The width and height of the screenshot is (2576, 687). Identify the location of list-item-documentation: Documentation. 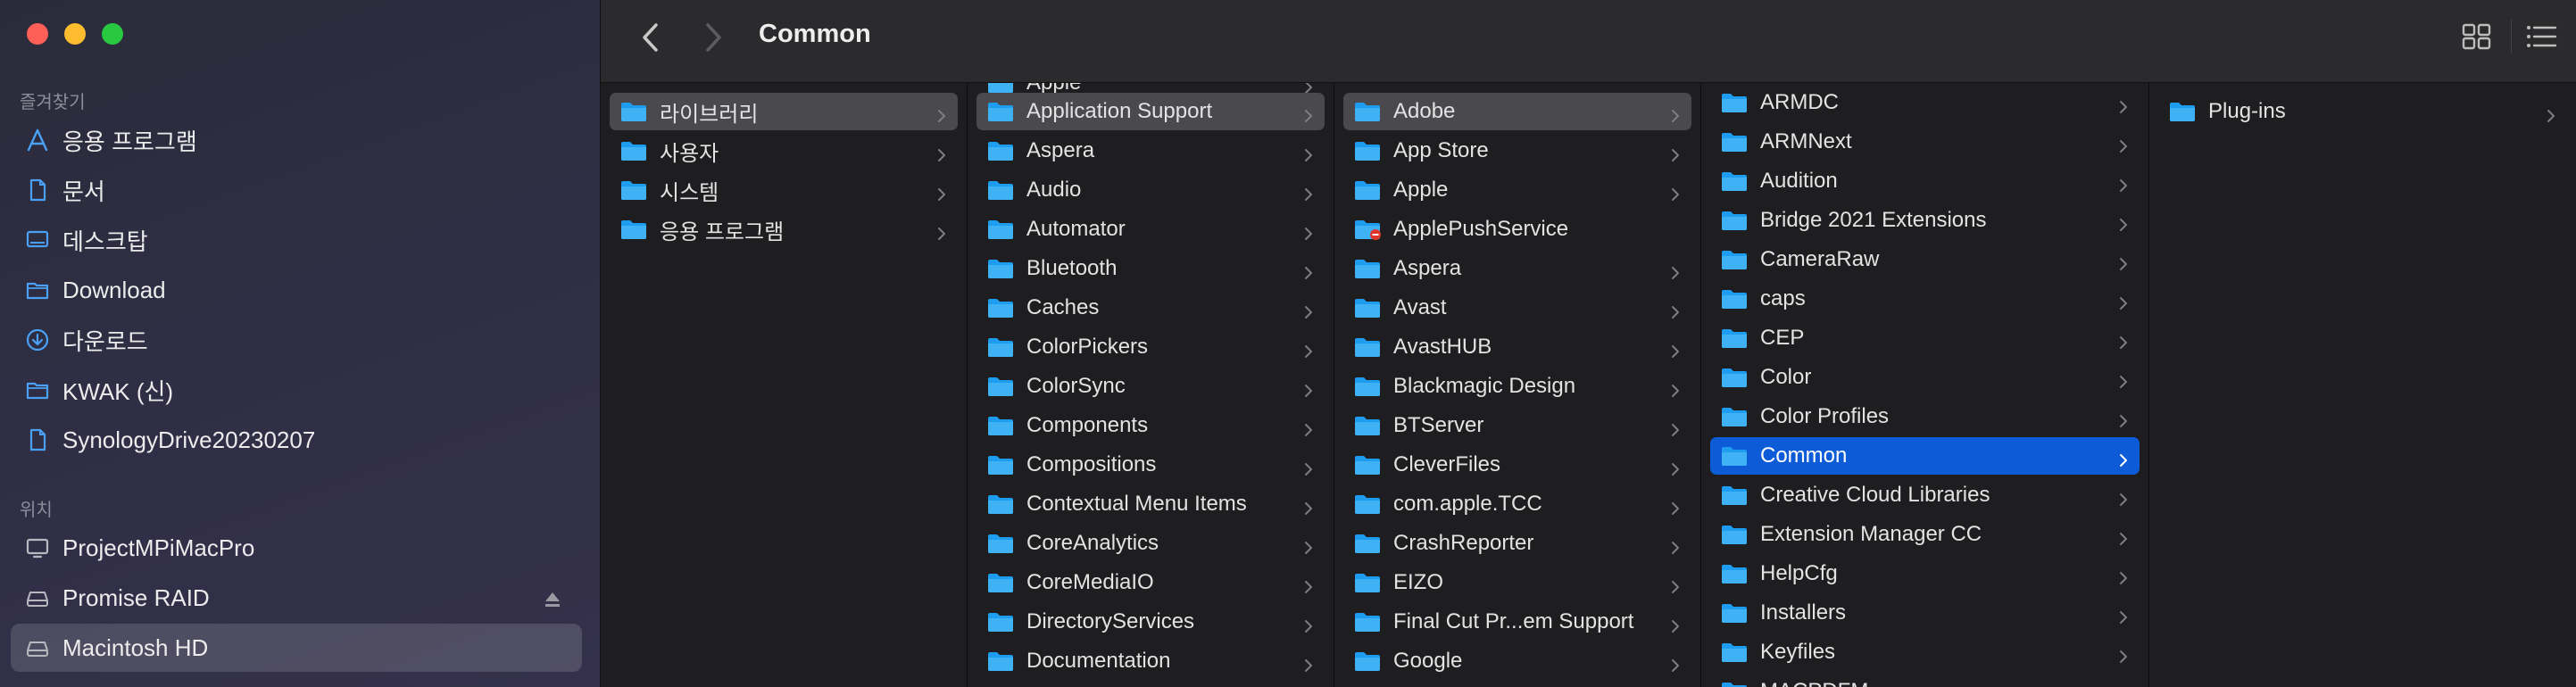
(1150, 661).